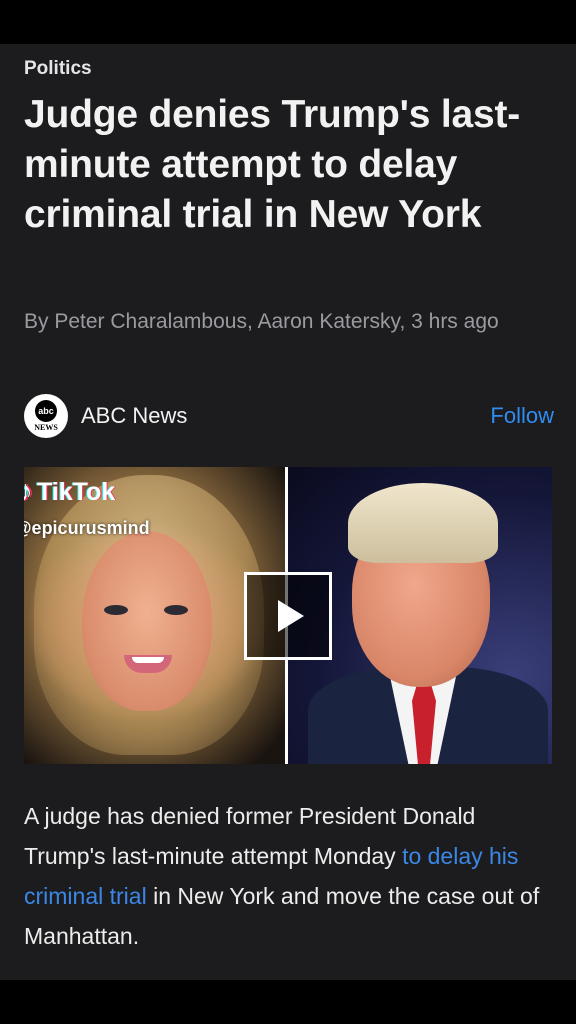  I want to click on tiktok-label: TikTok, so click(76, 491).